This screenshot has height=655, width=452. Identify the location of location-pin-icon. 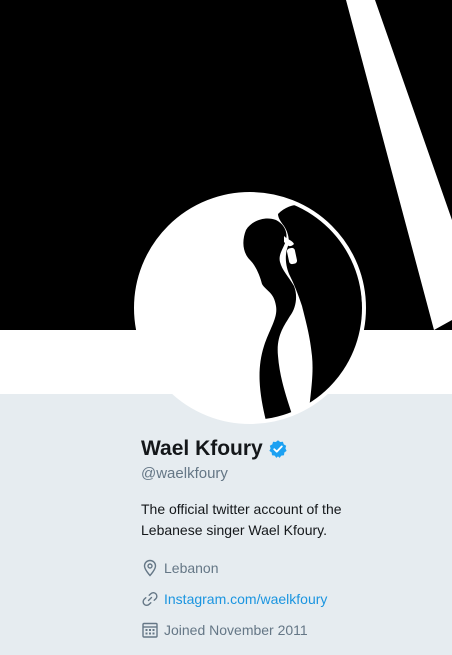
(150, 568).